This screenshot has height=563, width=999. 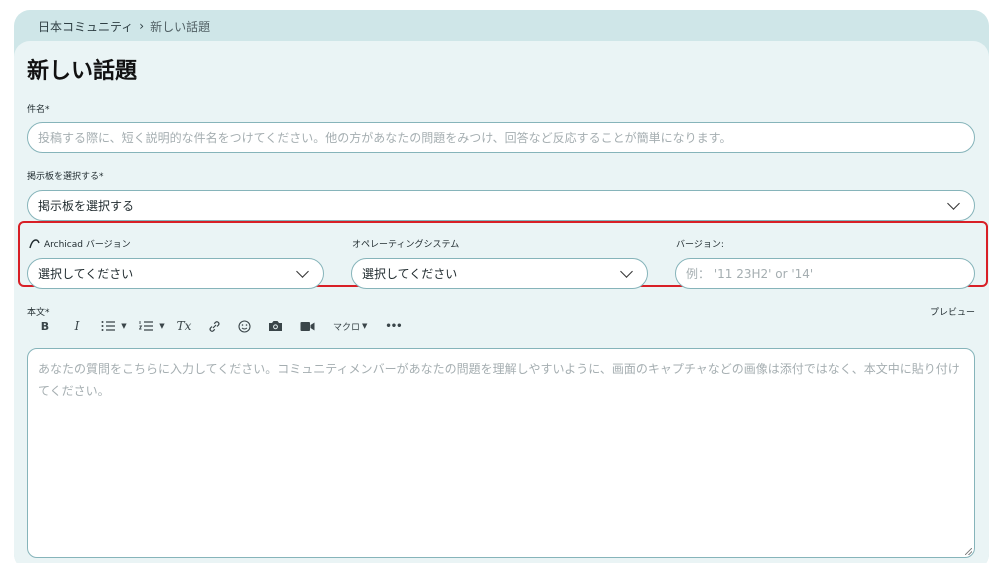 I want to click on subject-field-wrapper, so click(x=501, y=137).